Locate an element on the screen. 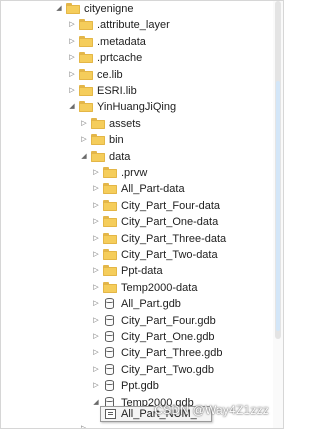 The image size is (320, 429). tree-item: ▷ ESRI.lib is located at coordinates (136, 91).